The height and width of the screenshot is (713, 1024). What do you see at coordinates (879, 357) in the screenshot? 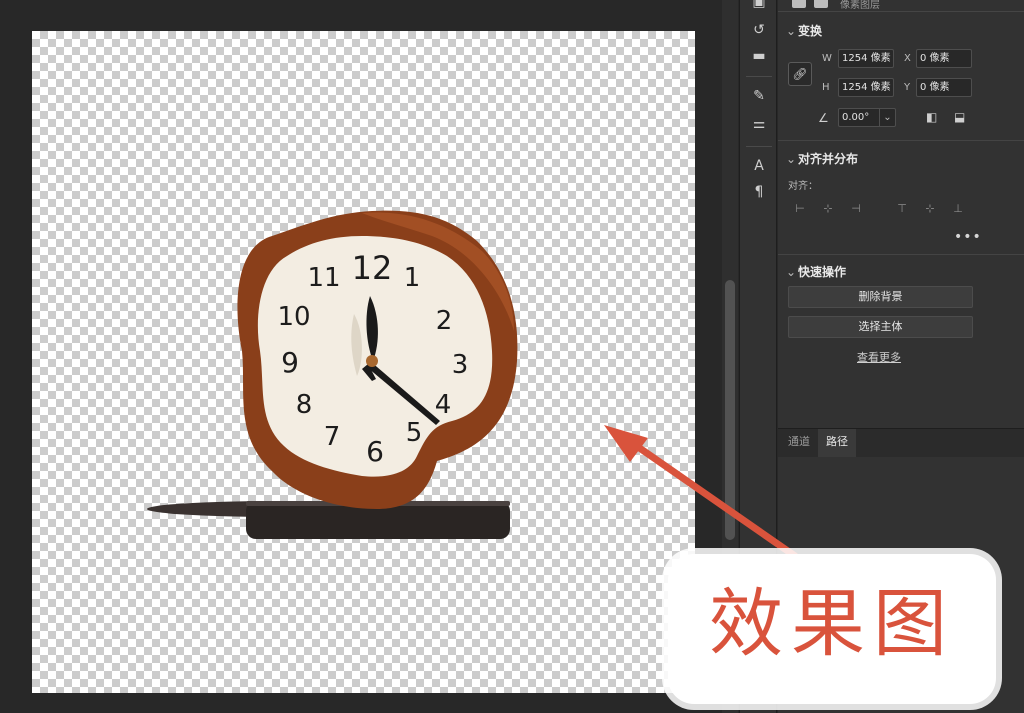
I see `see-more-link: 查看更多` at bounding box center [879, 357].